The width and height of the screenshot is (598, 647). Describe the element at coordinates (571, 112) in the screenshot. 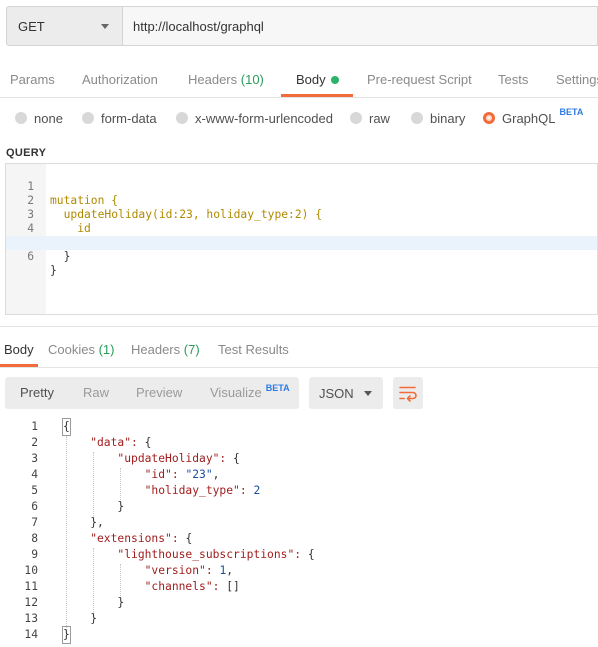

I see `beta-badge: BETA` at that location.